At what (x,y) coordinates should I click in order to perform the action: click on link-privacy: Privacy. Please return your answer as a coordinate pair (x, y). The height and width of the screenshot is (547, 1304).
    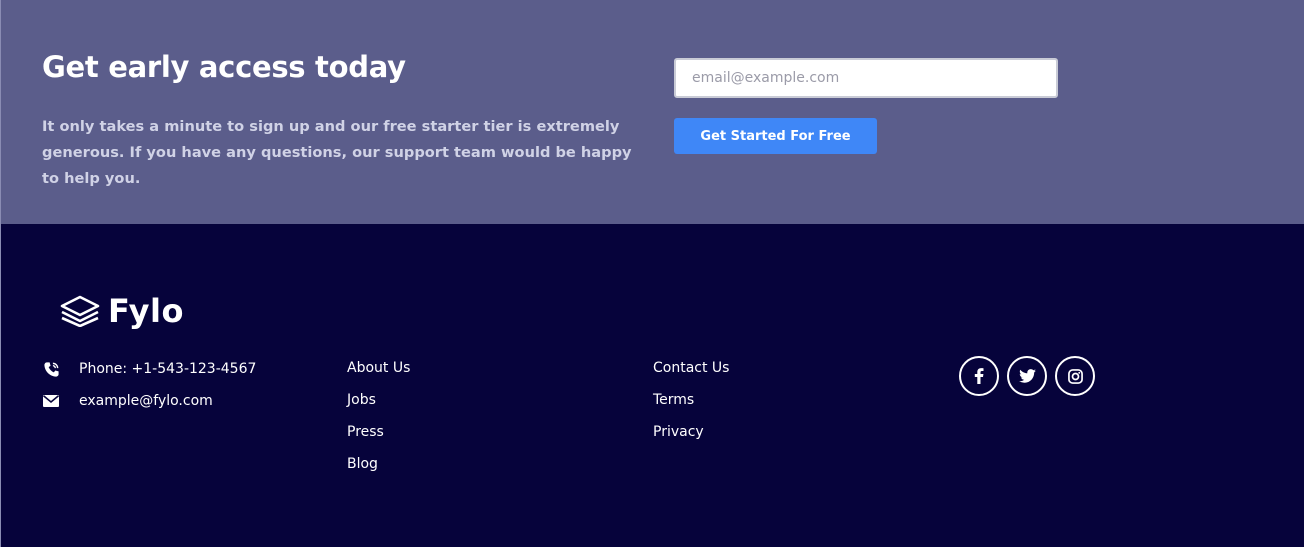
    Looking at the image, I should click on (678, 432).